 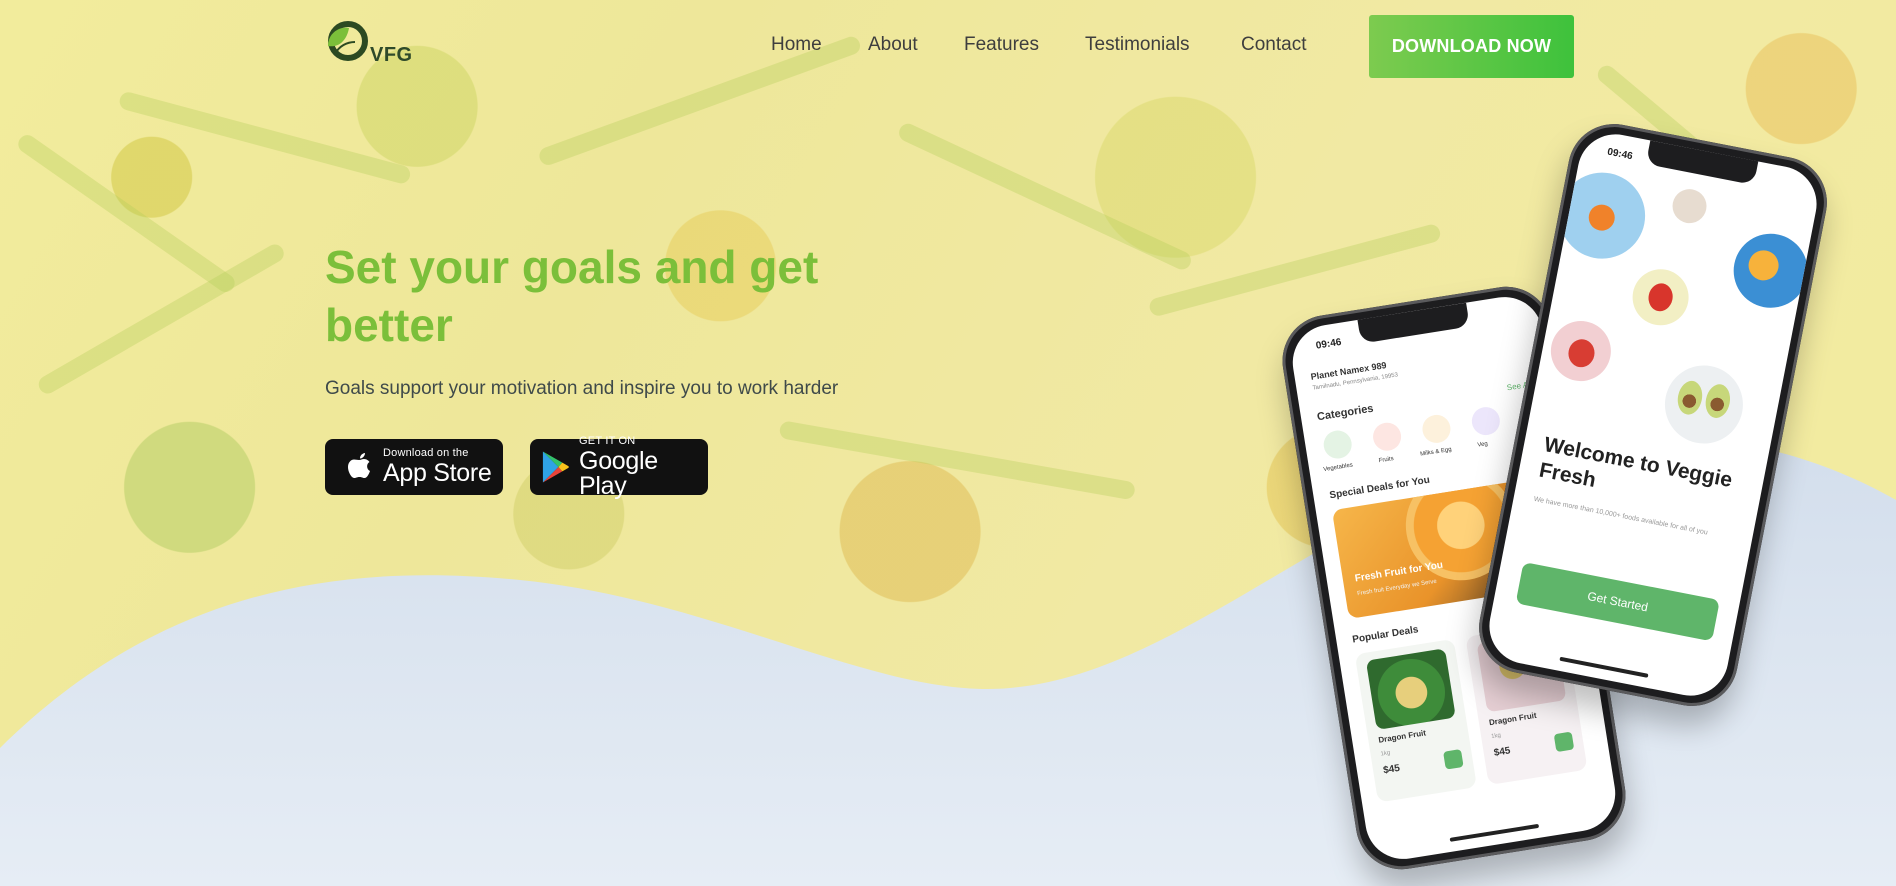 What do you see at coordinates (1660, 297) in the screenshot?
I see `fruit-bubble-strawberry` at bounding box center [1660, 297].